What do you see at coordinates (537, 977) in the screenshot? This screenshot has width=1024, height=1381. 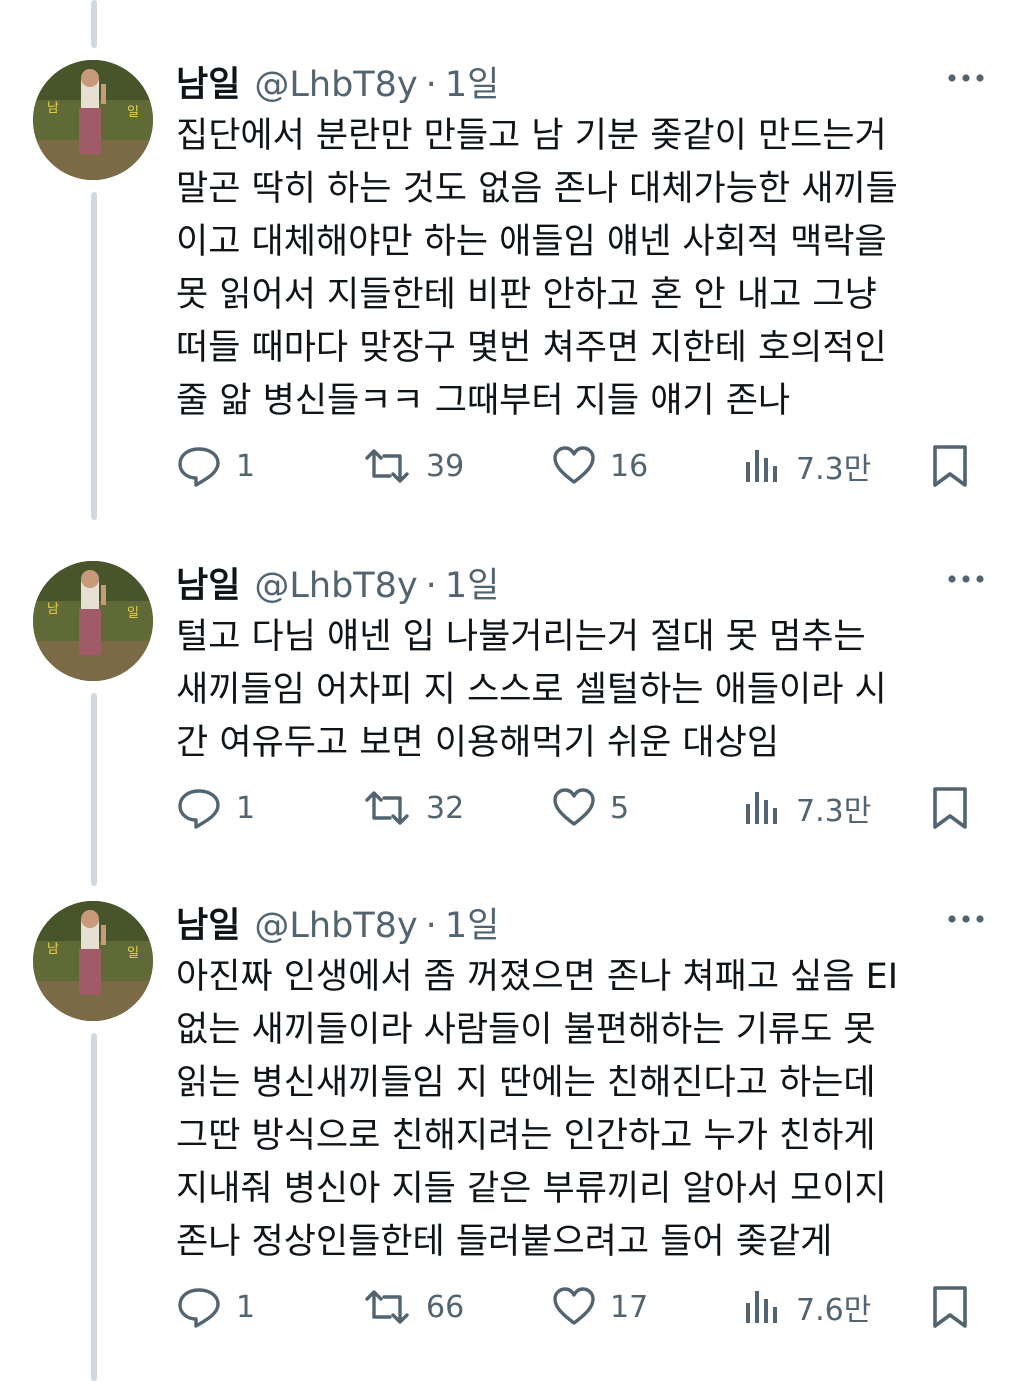 I see `tweet-text-line: 아진짜 인생에서 좀 꺼졌으면 존나 쳐패고 싶음 EI` at bounding box center [537, 977].